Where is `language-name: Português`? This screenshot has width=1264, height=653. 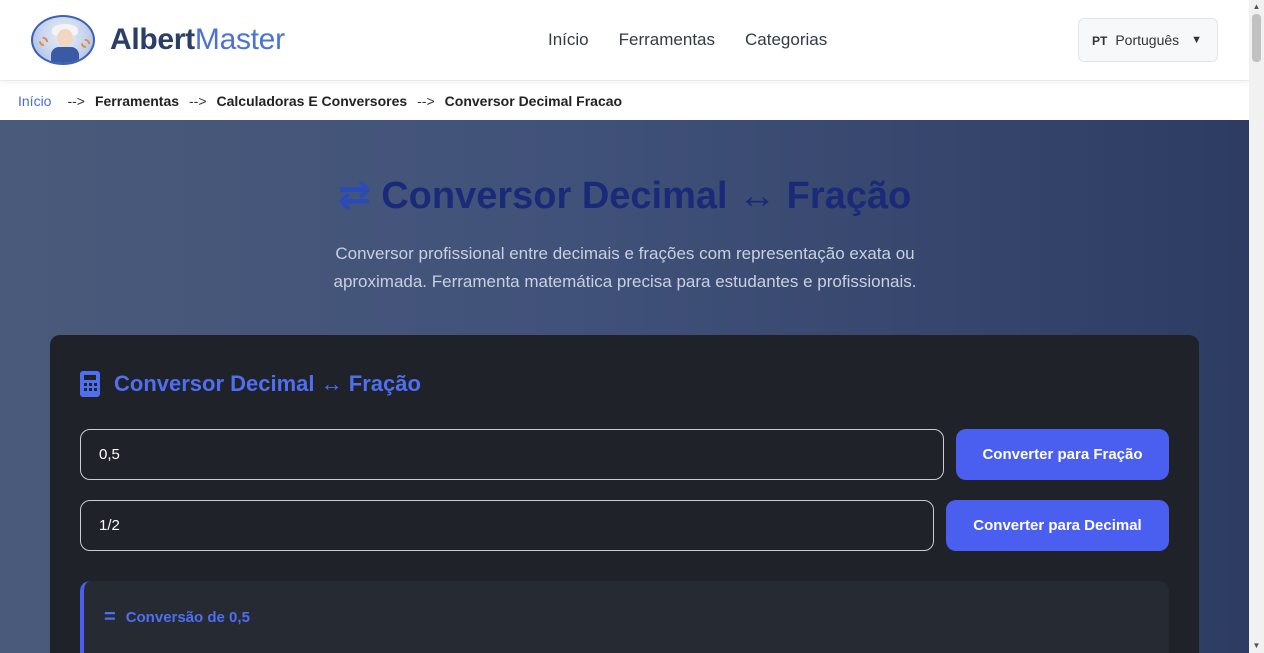 language-name: Português is located at coordinates (1147, 40).